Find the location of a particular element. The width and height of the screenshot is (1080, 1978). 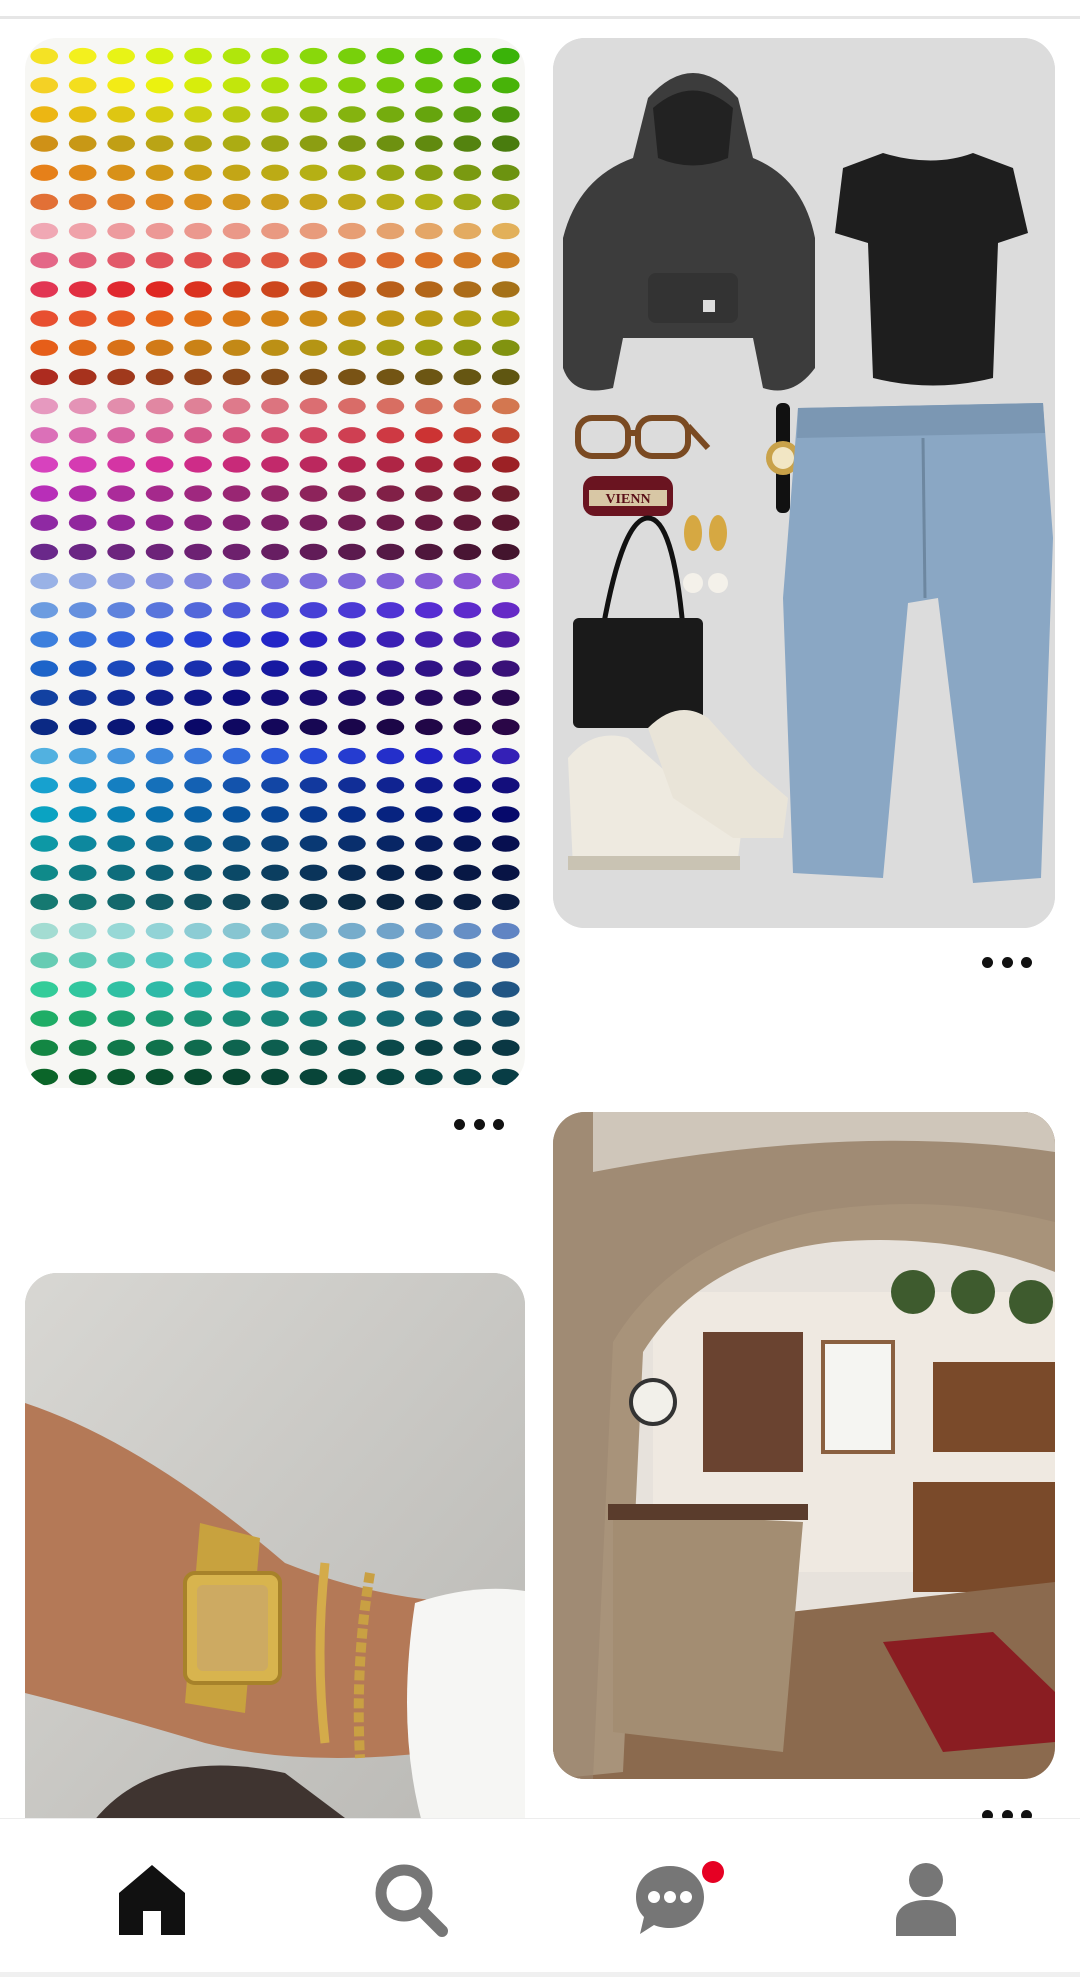

pin-outfit-more-button is located at coordinates (1007, 962).